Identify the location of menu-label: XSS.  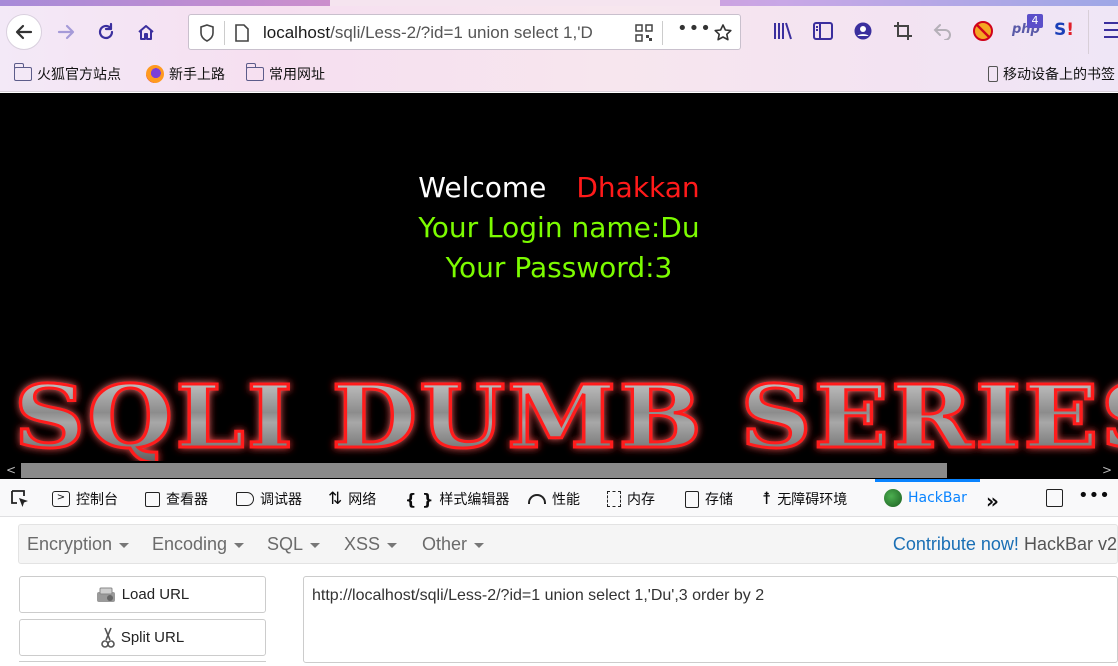
(362, 544).